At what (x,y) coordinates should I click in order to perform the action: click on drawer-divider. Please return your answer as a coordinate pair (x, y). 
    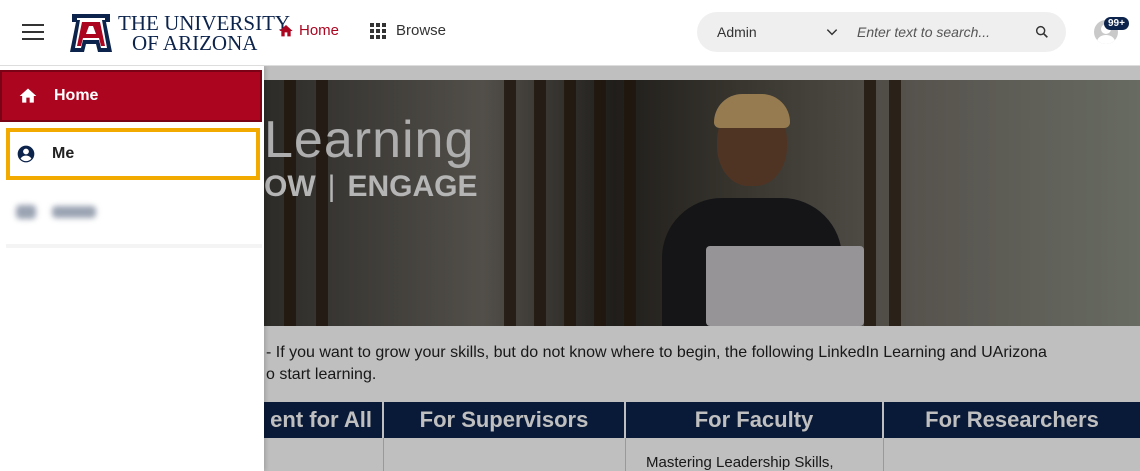
    Looking at the image, I should click on (134, 246).